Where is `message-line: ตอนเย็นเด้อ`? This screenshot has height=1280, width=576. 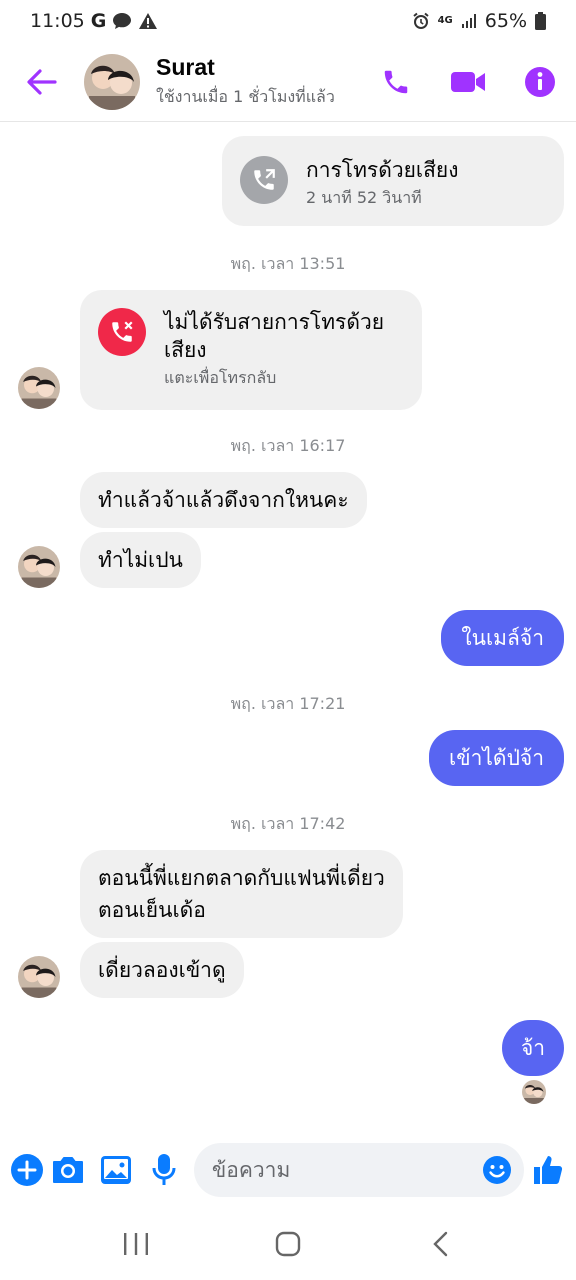 message-line: ตอนเย็นเด้อ is located at coordinates (152, 910).